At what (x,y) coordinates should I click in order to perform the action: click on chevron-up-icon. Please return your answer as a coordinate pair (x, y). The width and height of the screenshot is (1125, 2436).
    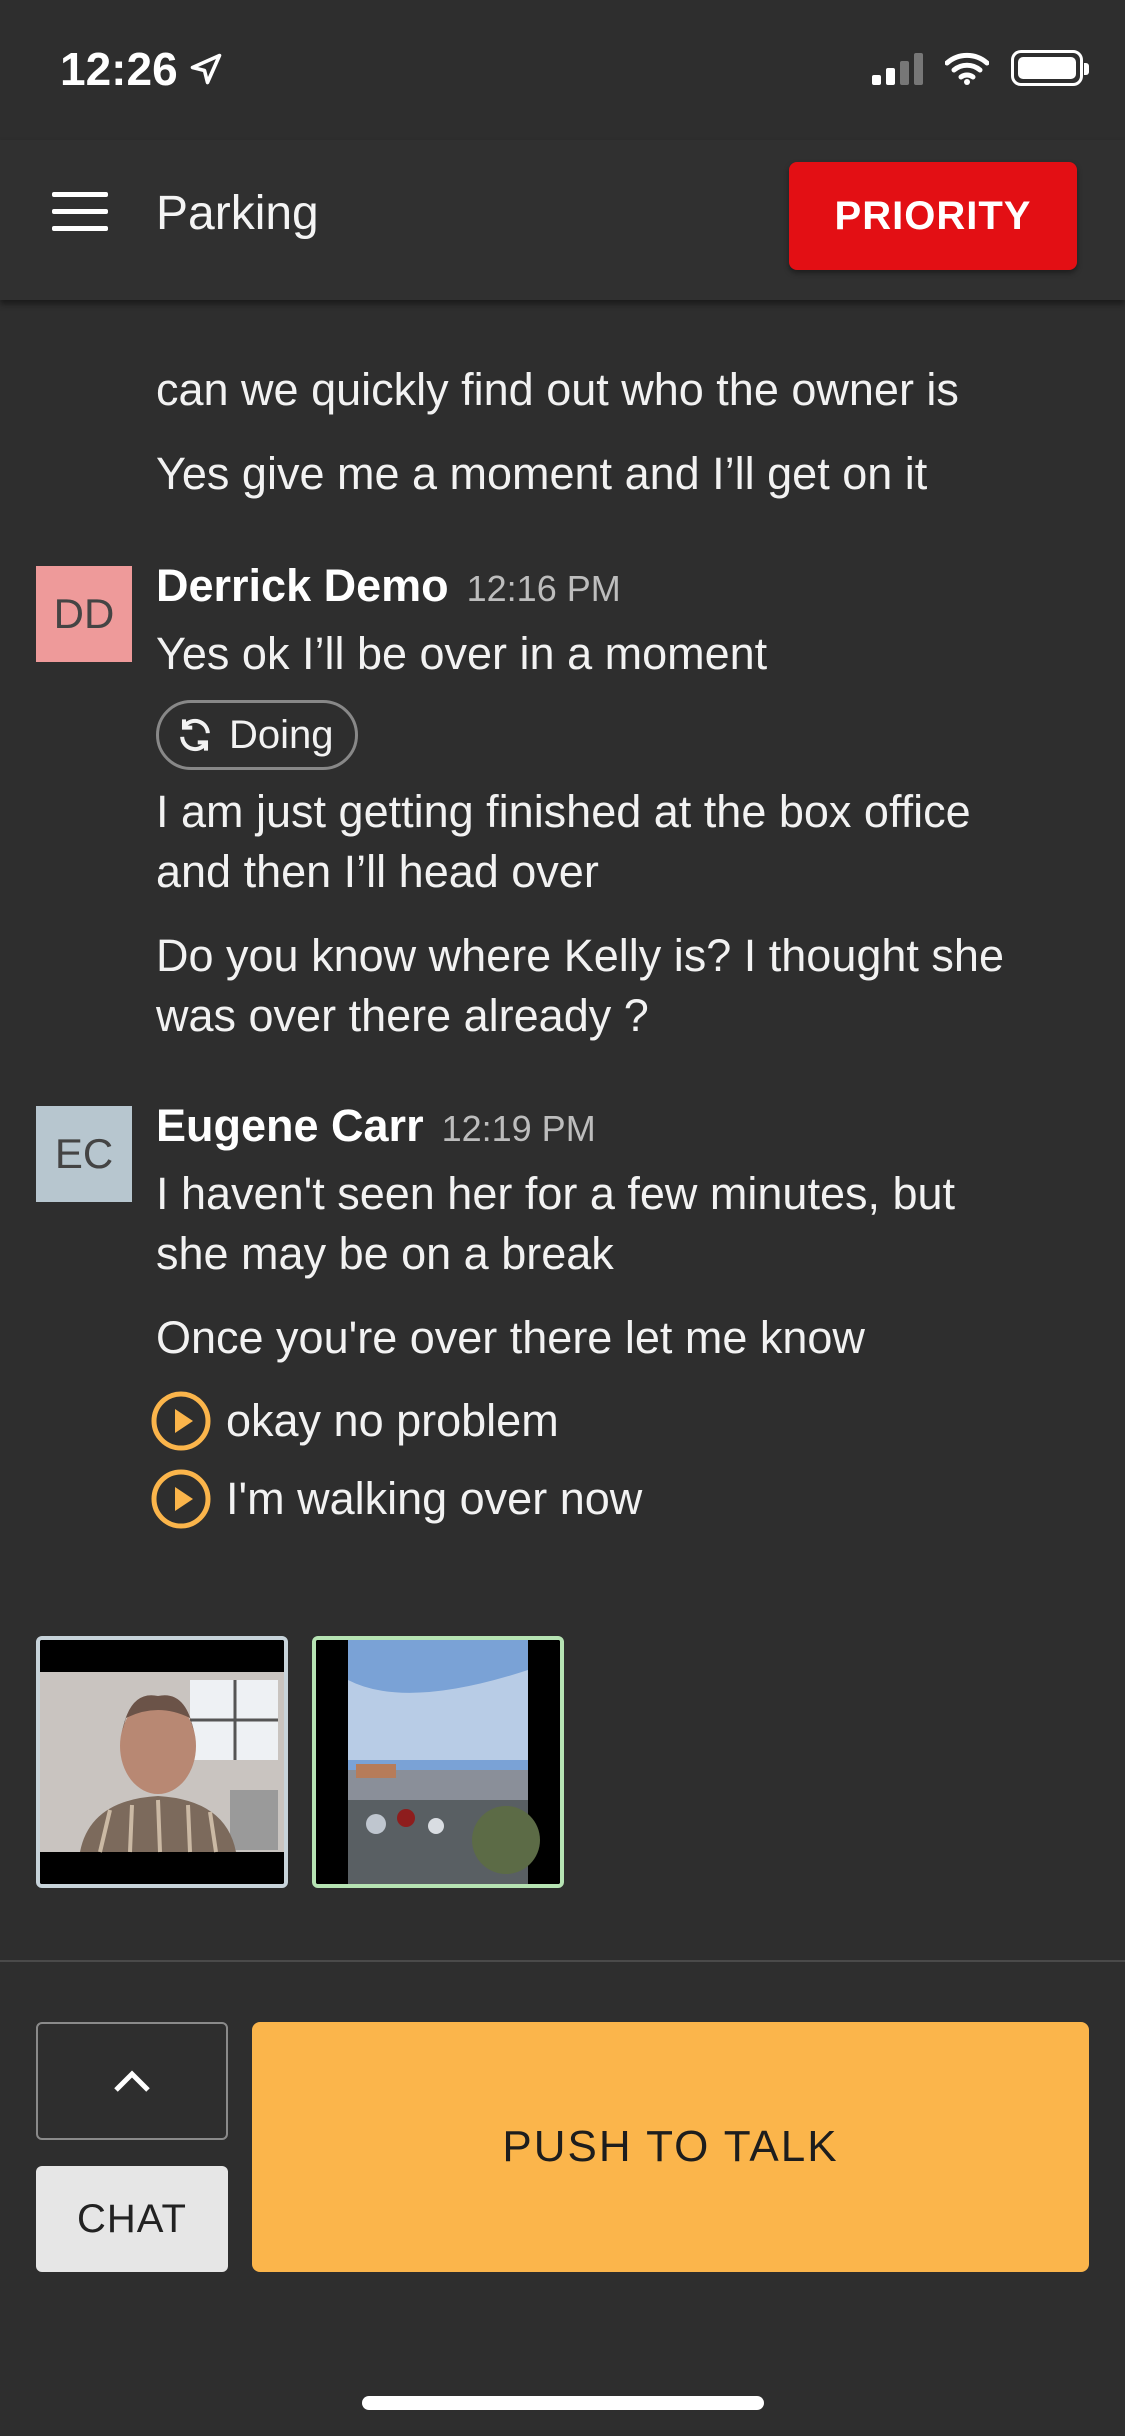
    Looking at the image, I should click on (132, 2081).